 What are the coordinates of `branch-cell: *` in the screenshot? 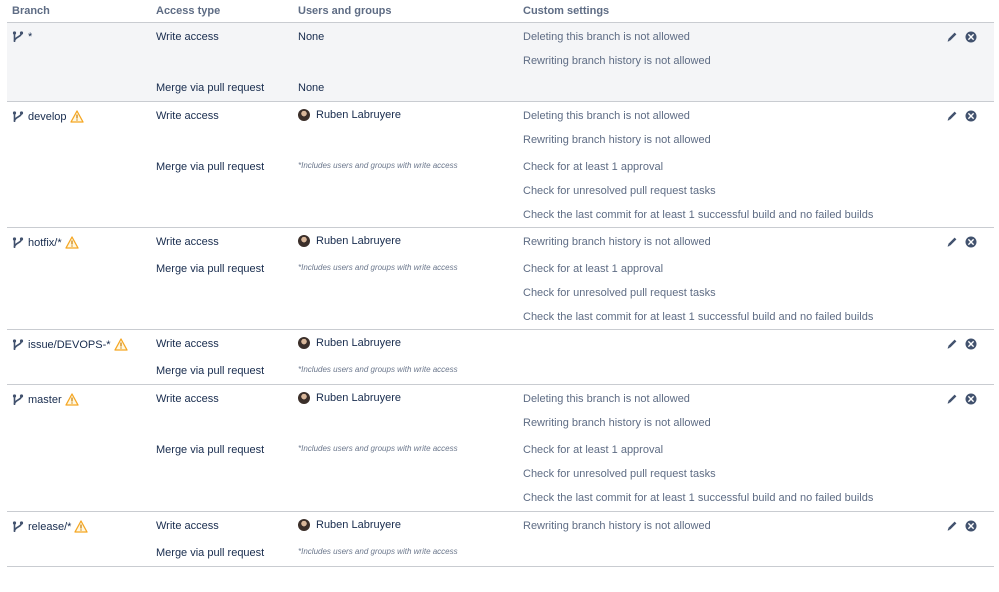 It's located at (22, 37).